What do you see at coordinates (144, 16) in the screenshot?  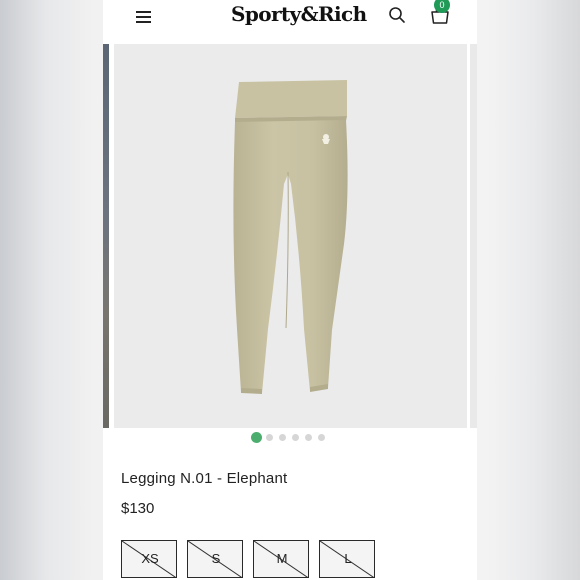 I see `hamburger-menu-icon` at bounding box center [144, 16].